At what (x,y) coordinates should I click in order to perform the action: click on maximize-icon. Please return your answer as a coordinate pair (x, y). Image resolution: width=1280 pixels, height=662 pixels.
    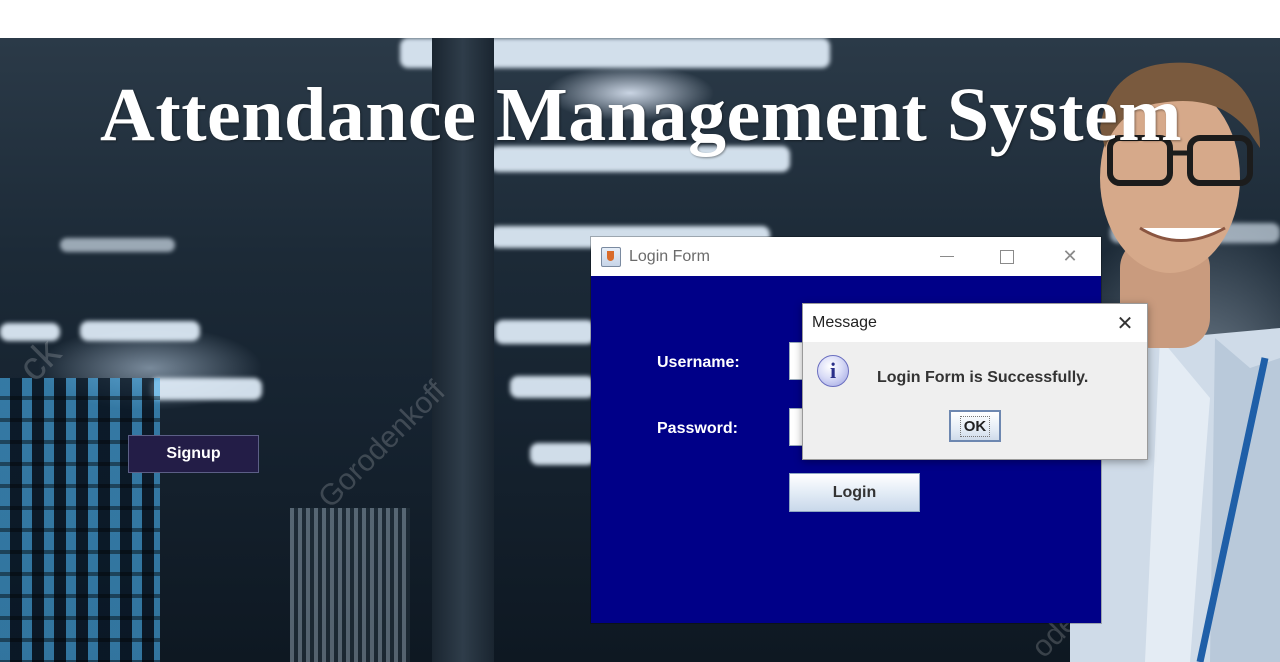
    Looking at the image, I should click on (1007, 256).